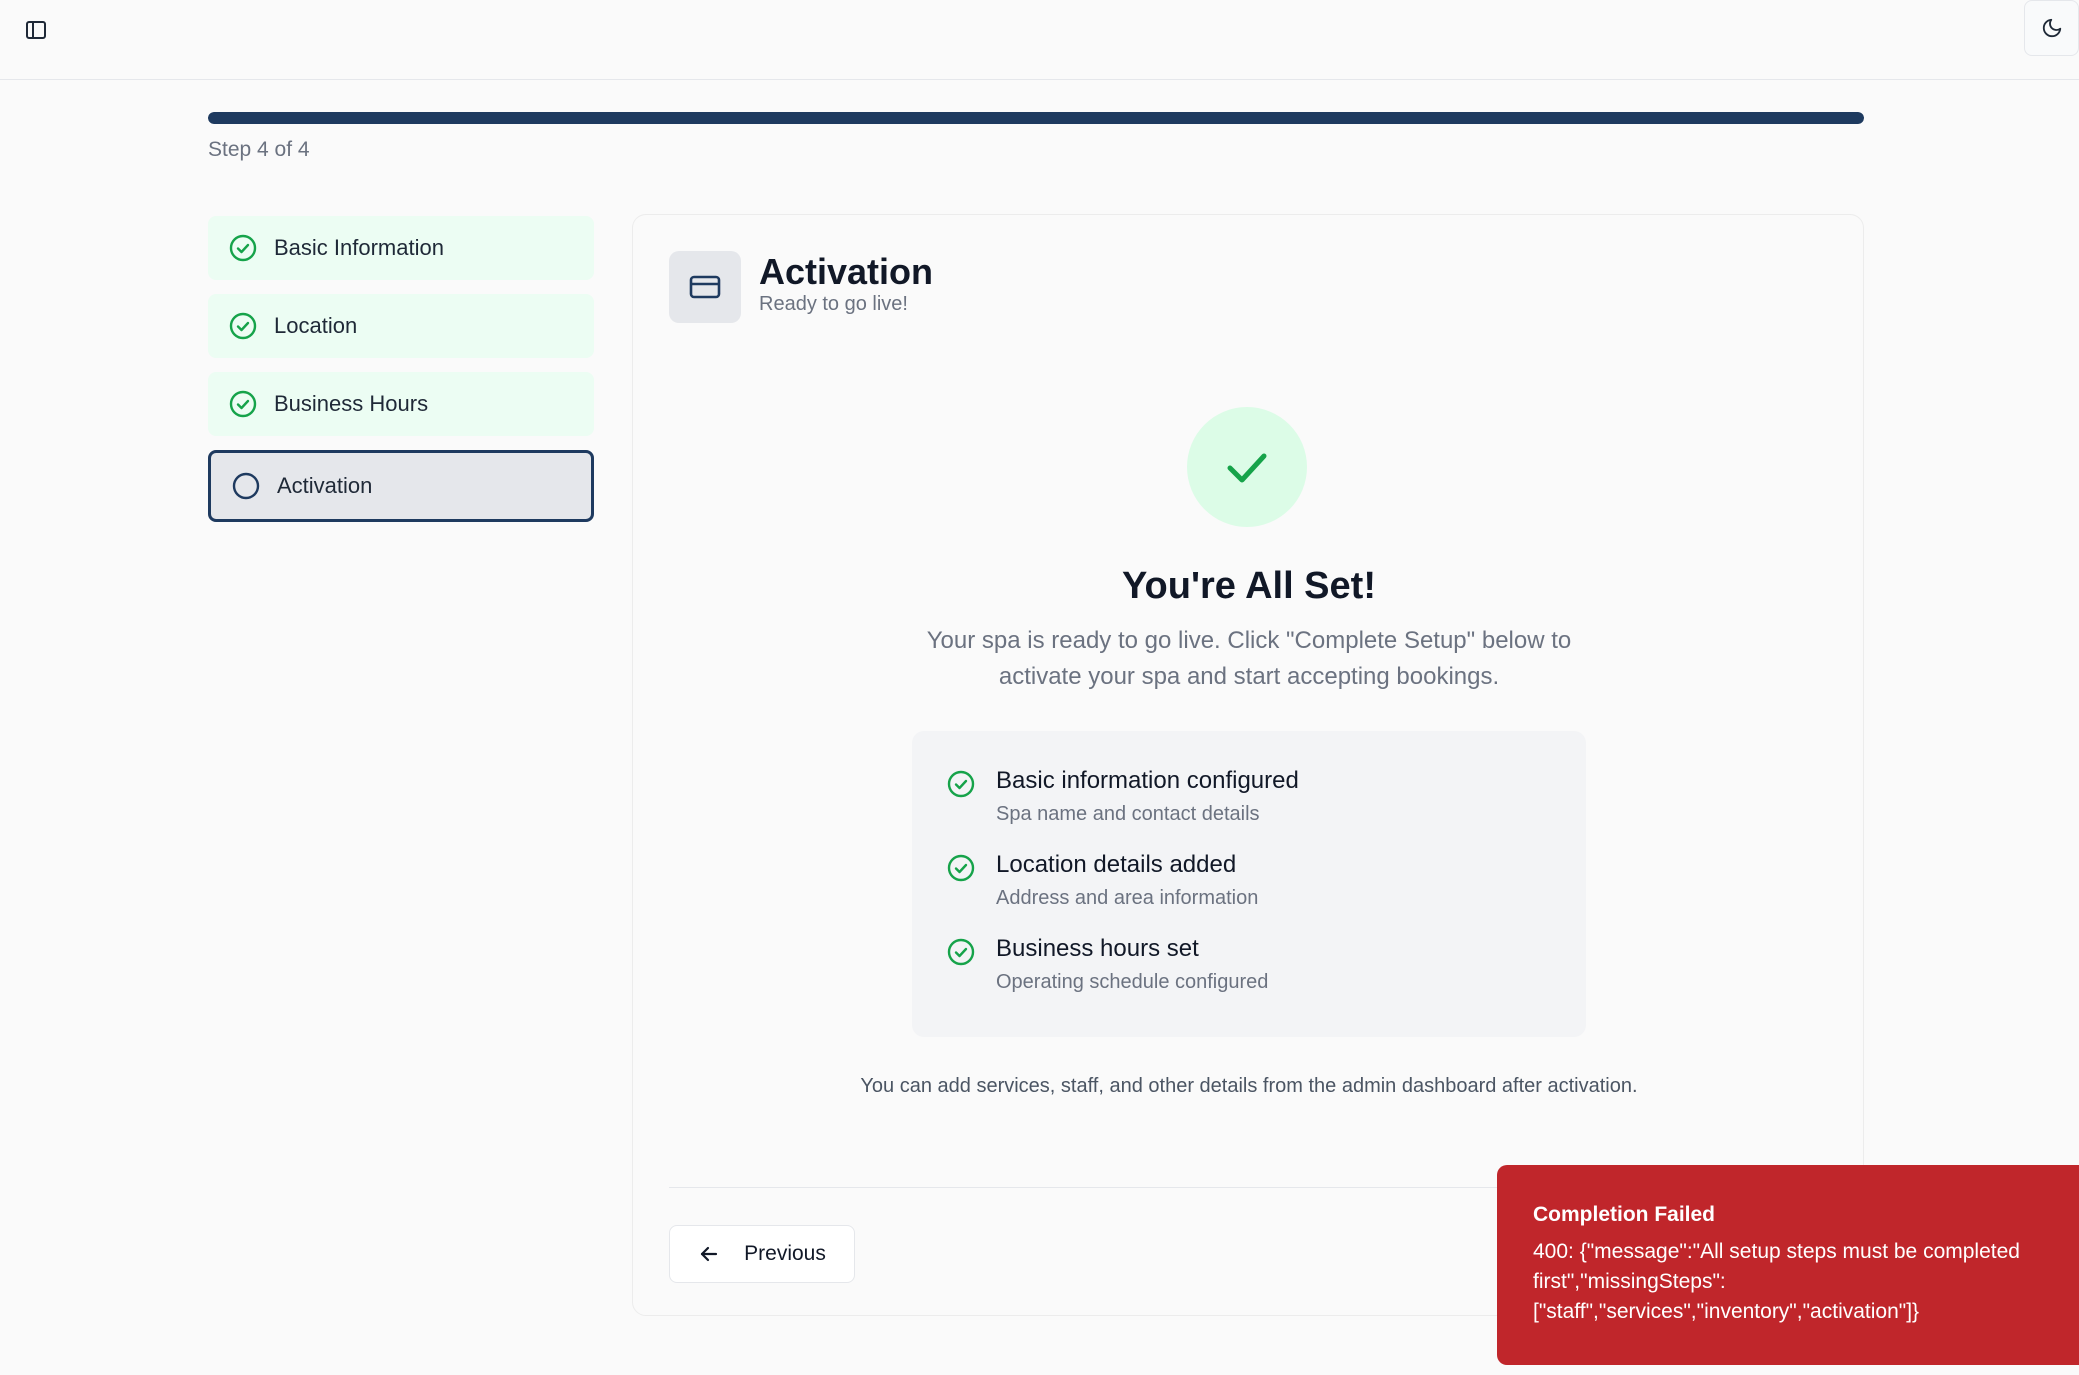  Describe the element at coordinates (1624, 1214) in the screenshot. I see `toast-title: Completion Failed` at that location.